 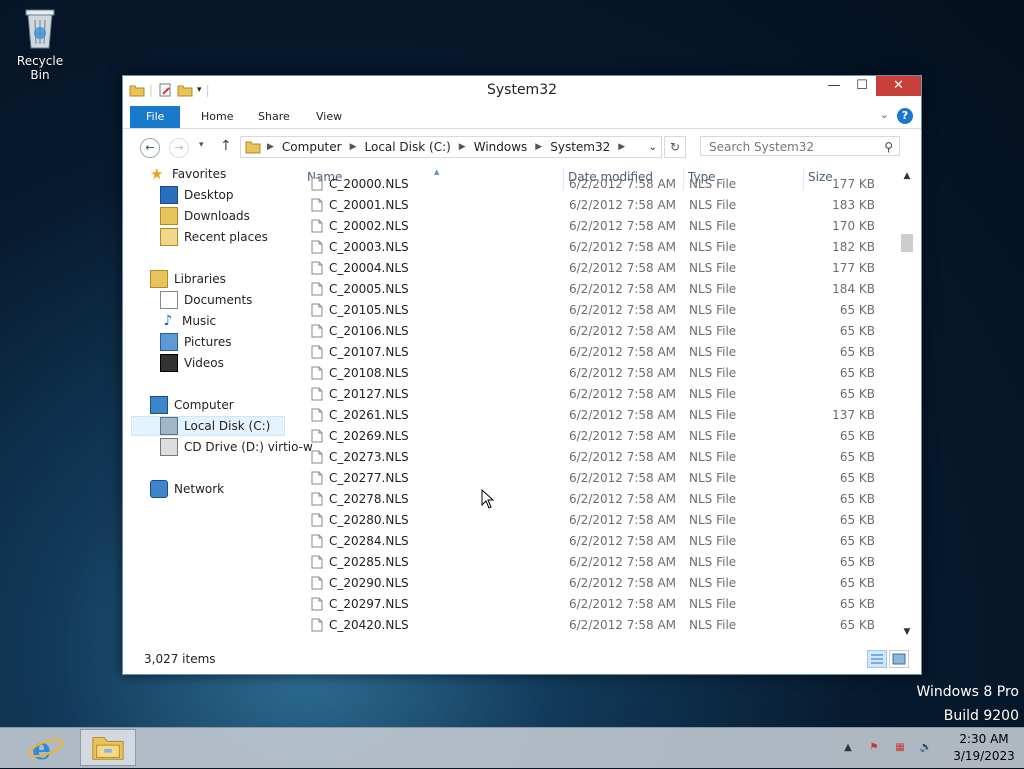 I want to click on table-row: C_20278.NLS 6/2/2012 7:58 AM NLS File 65 KB, so click(x=596, y=499).